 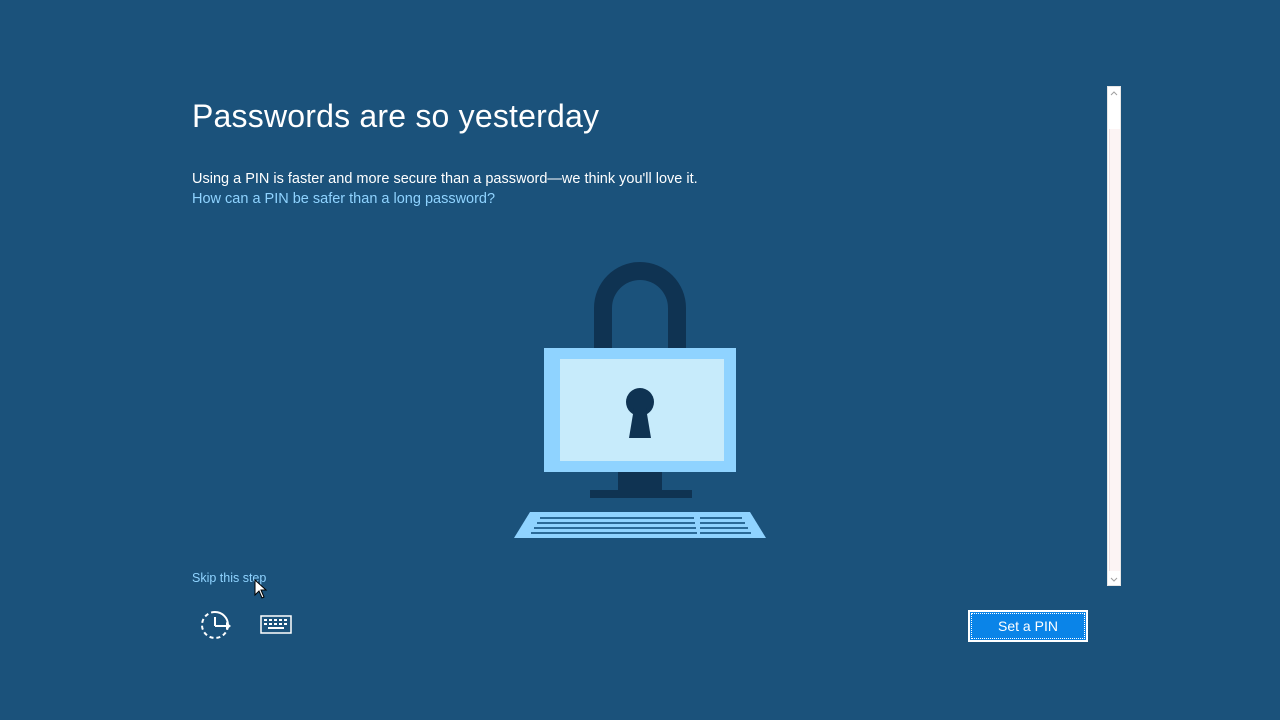 I want to click on vertical-scrollbar, so click(x=1114, y=336).